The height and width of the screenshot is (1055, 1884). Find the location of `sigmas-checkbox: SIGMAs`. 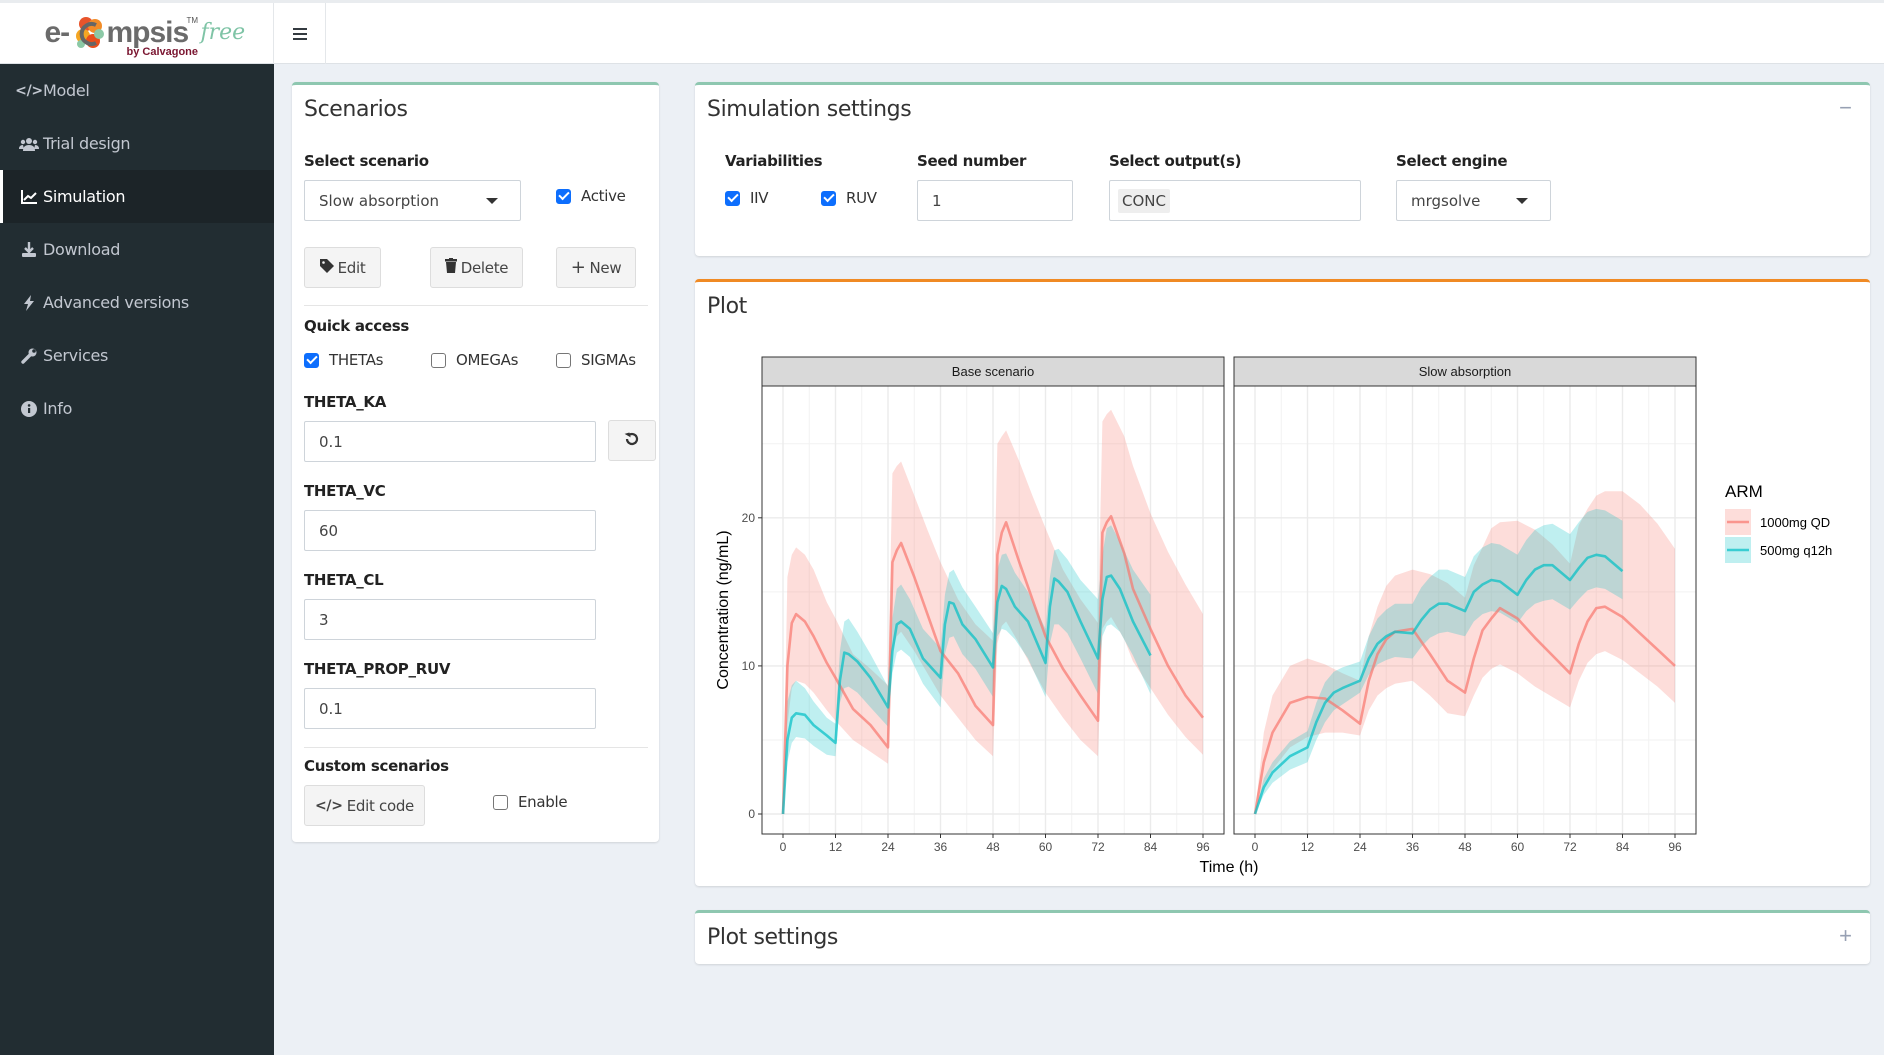

sigmas-checkbox: SIGMAs is located at coordinates (596, 360).